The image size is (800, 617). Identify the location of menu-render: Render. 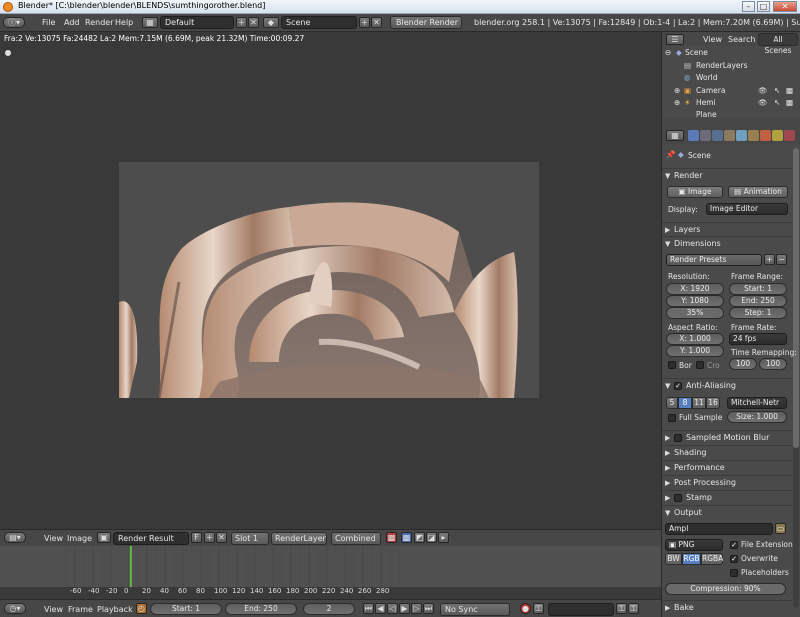
(99, 22).